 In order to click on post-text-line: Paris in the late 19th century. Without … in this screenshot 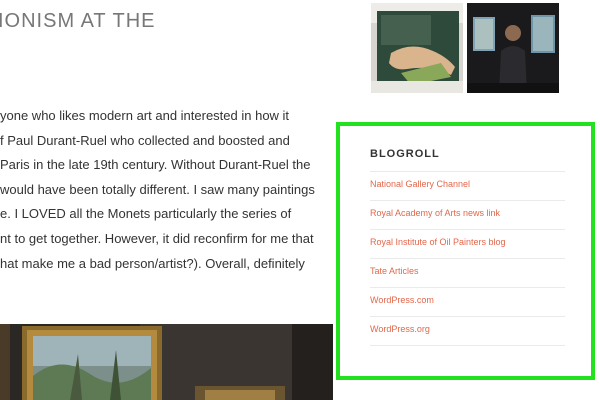, I will do `click(155, 165)`.